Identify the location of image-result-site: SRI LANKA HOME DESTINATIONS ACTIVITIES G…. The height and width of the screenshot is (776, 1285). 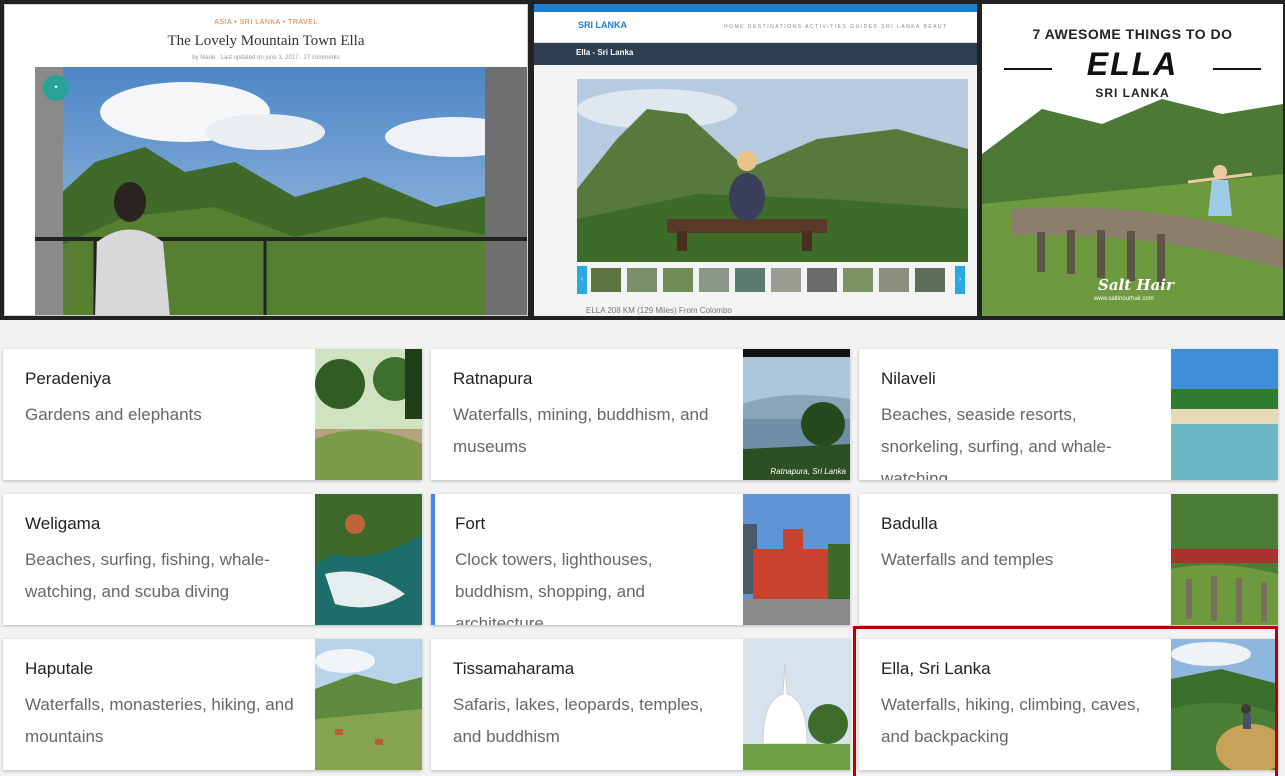
(755, 160).